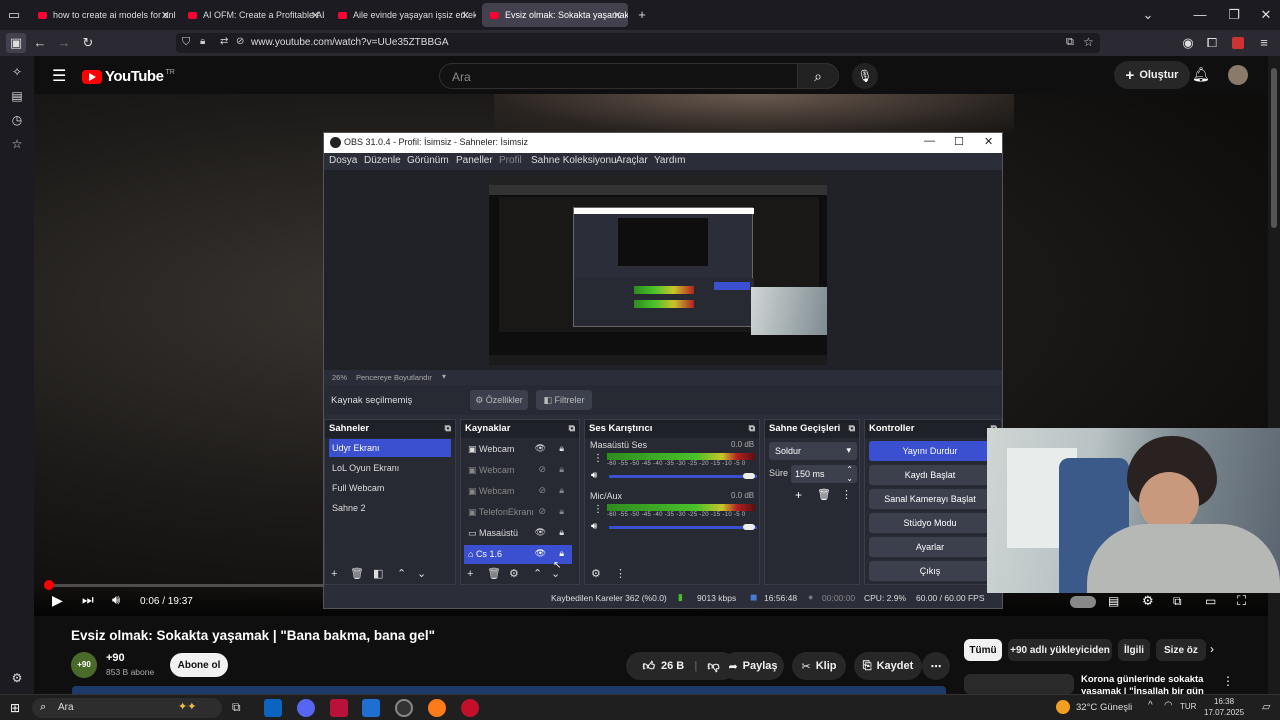 The height and width of the screenshot is (720, 1280). What do you see at coordinates (494, 573) in the screenshot?
I see `remove-source-icon: 🗑︎` at bounding box center [494, 573].